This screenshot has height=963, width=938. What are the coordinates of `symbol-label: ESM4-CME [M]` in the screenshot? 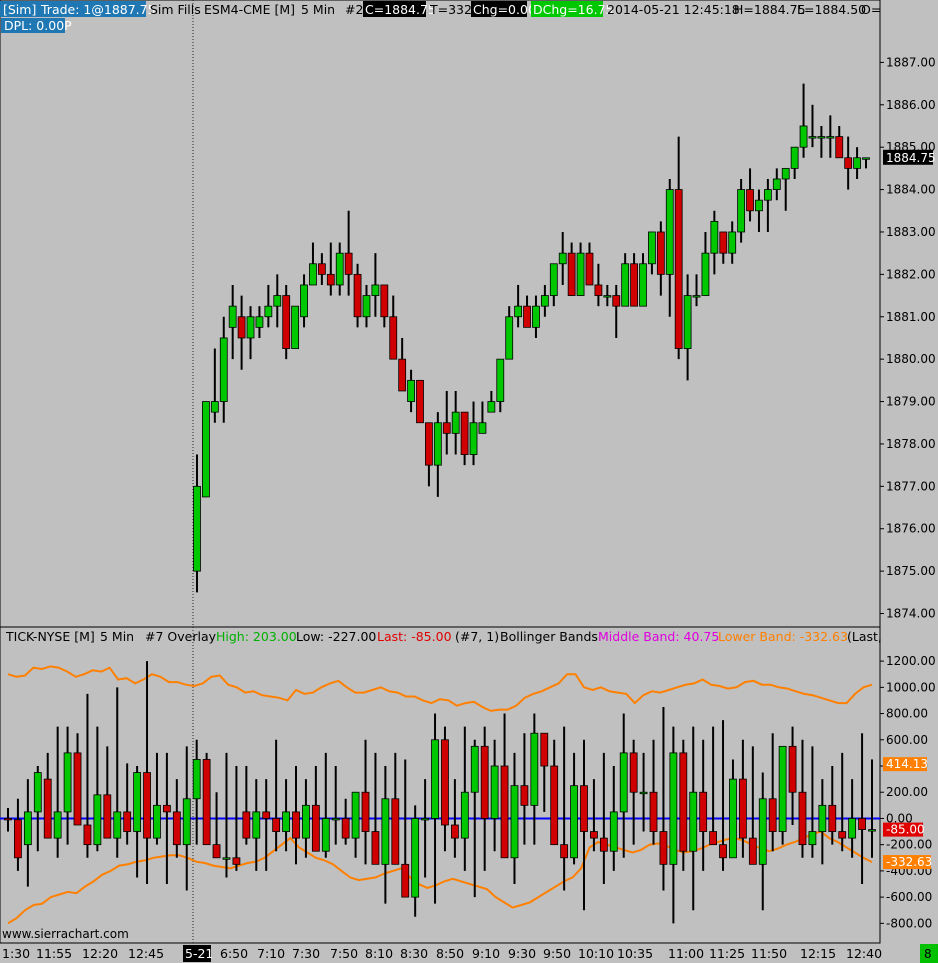 It's located at (249, 9).